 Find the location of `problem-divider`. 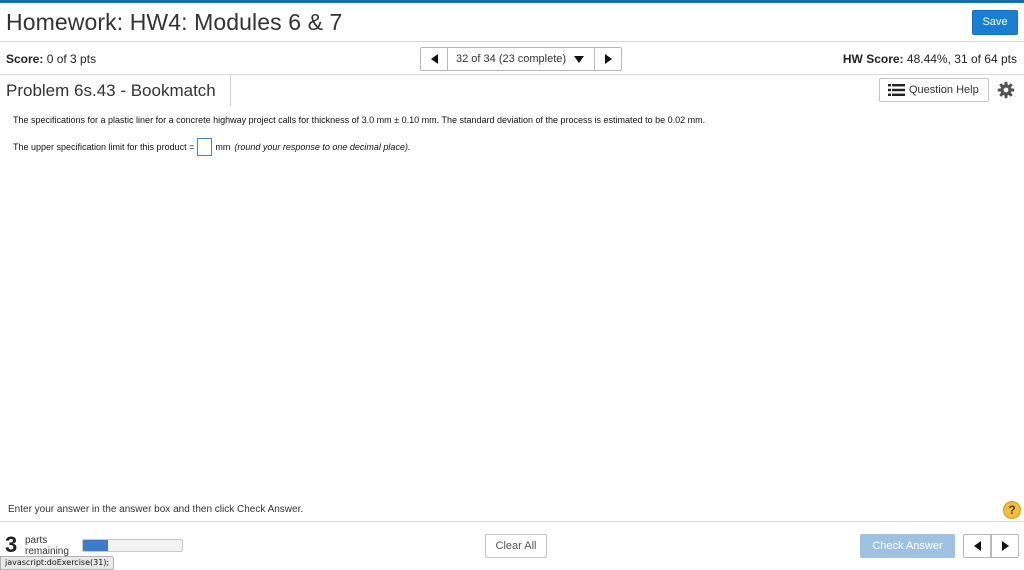

problem-divider is located at coordinates (230, 90).